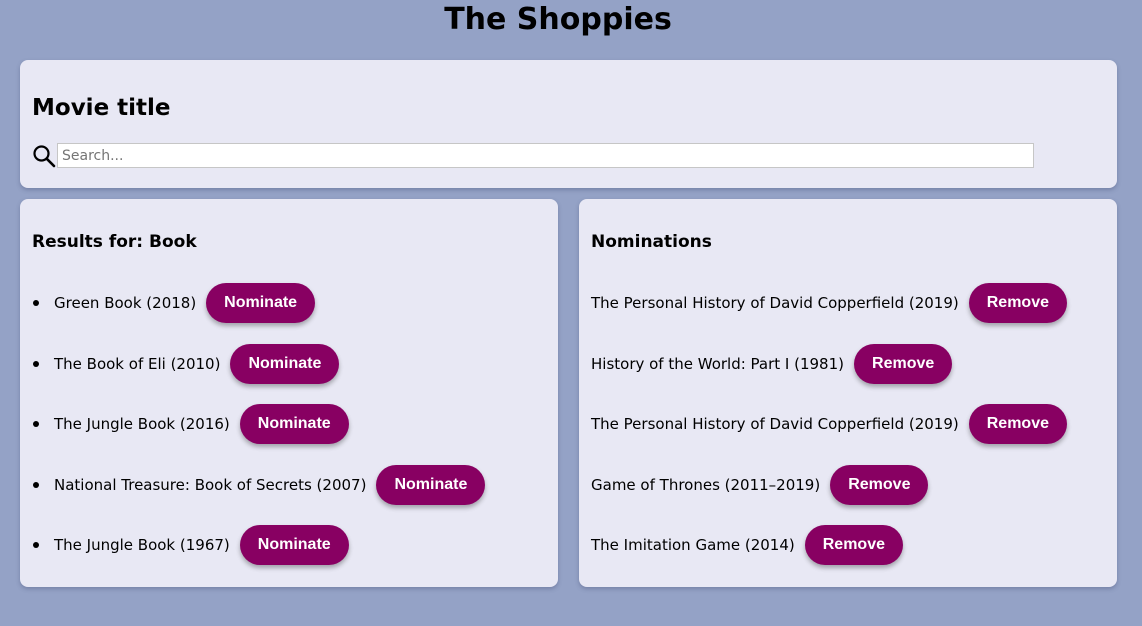  I want to click on result-title: The Jungle Book (2016), so click(142, 424).